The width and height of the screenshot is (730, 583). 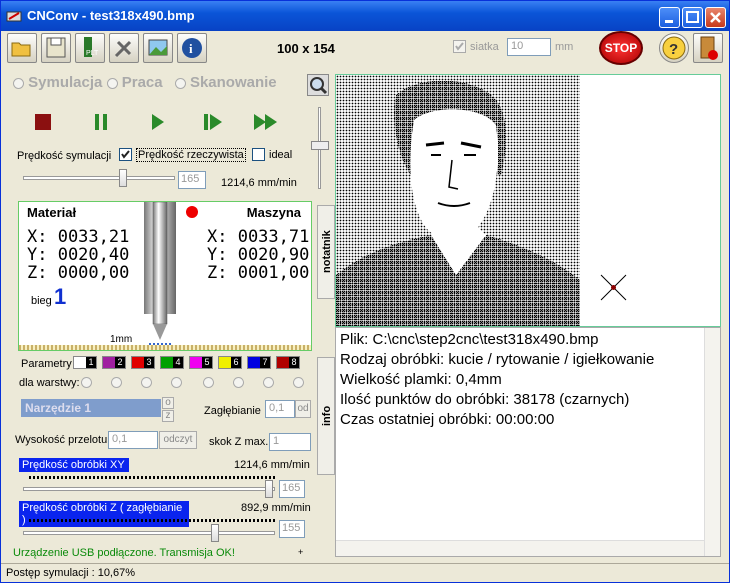 I want to click on title-bar: CNConv - test318x490.bmp, so click(x=365, y=16).